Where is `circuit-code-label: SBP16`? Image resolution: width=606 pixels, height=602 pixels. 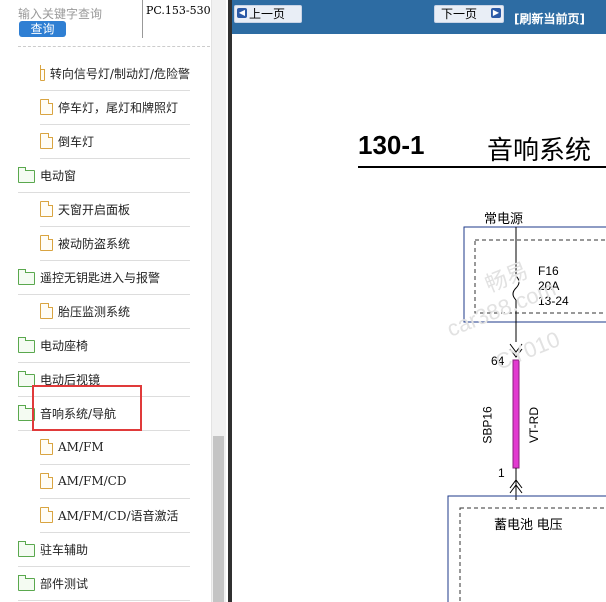
circuit-code-label: SBP16 is located at coordinates (487, 425).